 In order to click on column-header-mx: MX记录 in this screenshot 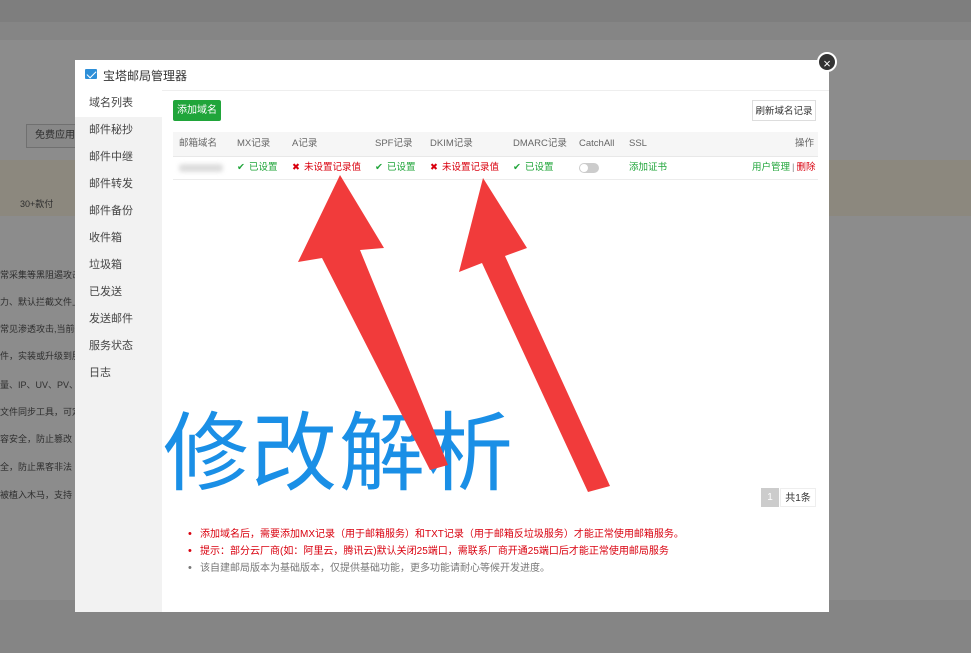, I will do `click(254, 143)`.